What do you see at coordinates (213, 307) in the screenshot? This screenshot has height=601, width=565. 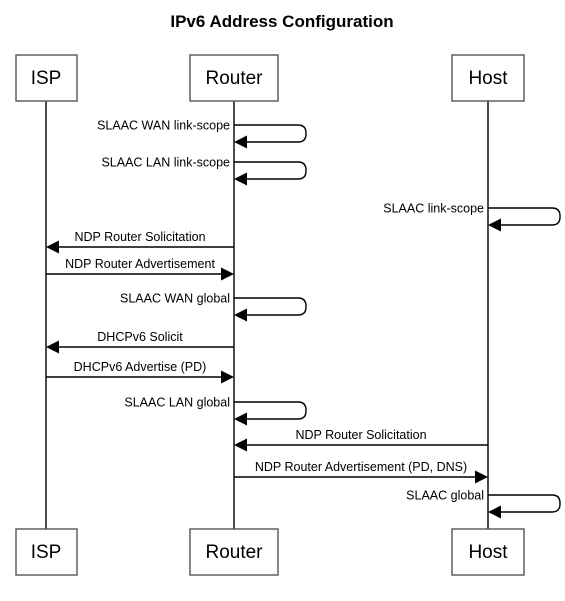 I see `message-6: SLAAC WAN global` at bounding box center [213, 307].